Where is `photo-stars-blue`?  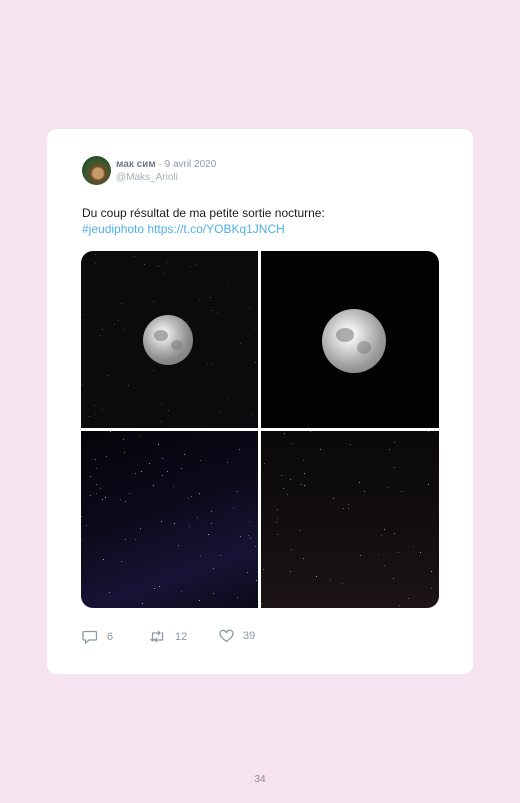
photo-stars-blue is located at coordinates (169, 519).